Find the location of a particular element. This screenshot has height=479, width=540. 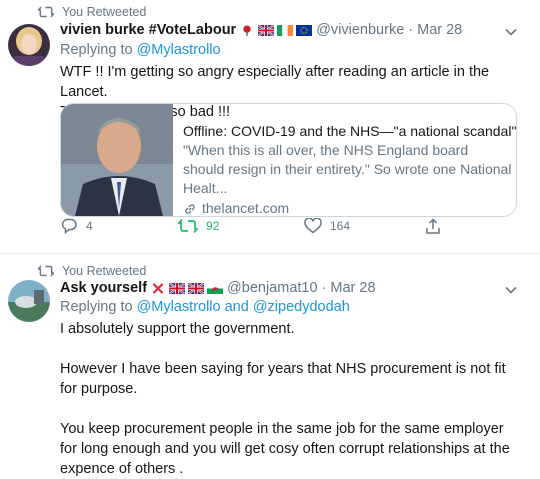

share-action is located at coordinates (437, 226).